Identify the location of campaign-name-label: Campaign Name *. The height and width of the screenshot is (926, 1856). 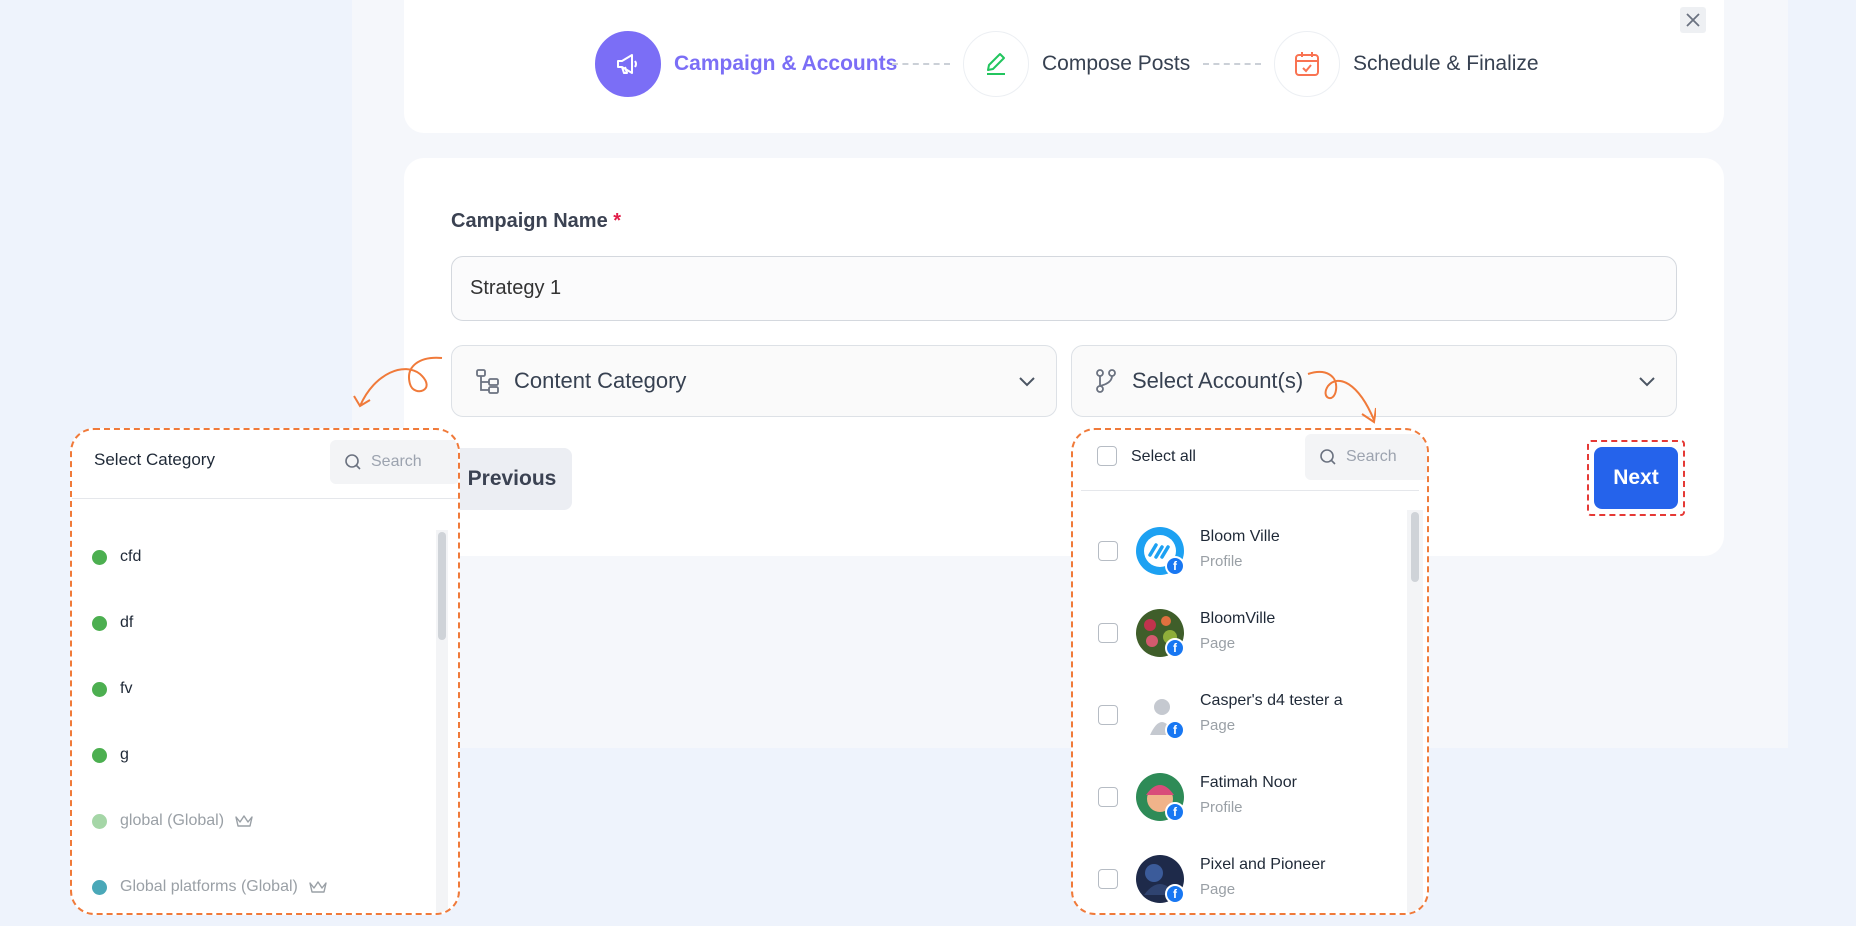
(536, 221).